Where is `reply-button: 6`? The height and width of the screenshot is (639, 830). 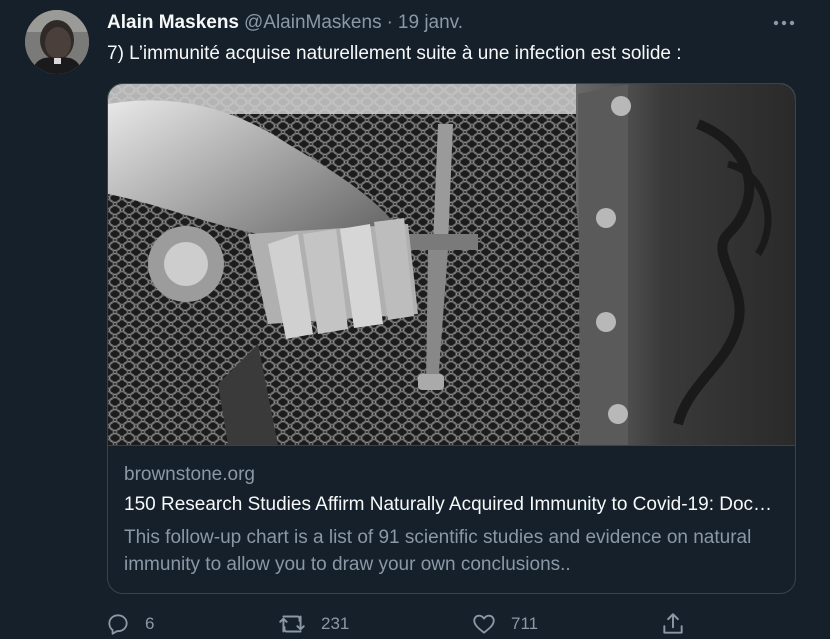 reply-button: 6 is located at coordinates (129, 624).